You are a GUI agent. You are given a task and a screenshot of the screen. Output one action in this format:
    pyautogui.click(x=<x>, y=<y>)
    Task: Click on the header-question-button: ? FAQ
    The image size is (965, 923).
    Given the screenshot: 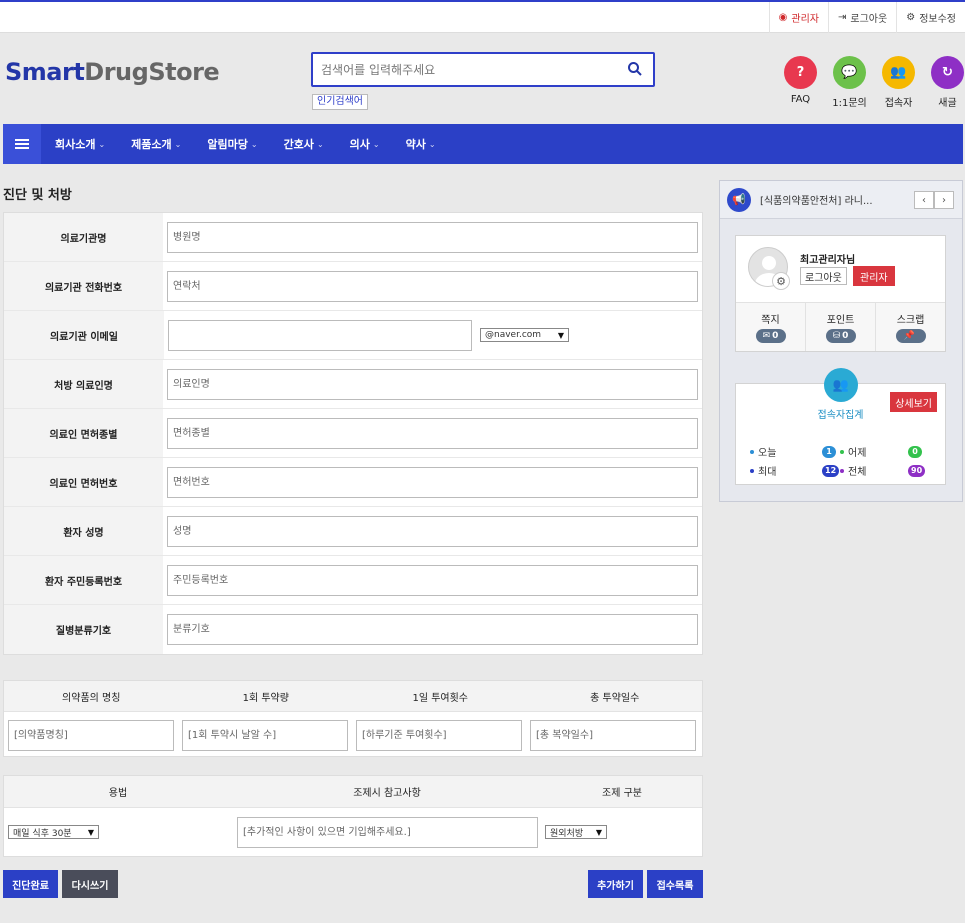 What is the action you would take?
    pyautogui.click(x=800, y=82)
    